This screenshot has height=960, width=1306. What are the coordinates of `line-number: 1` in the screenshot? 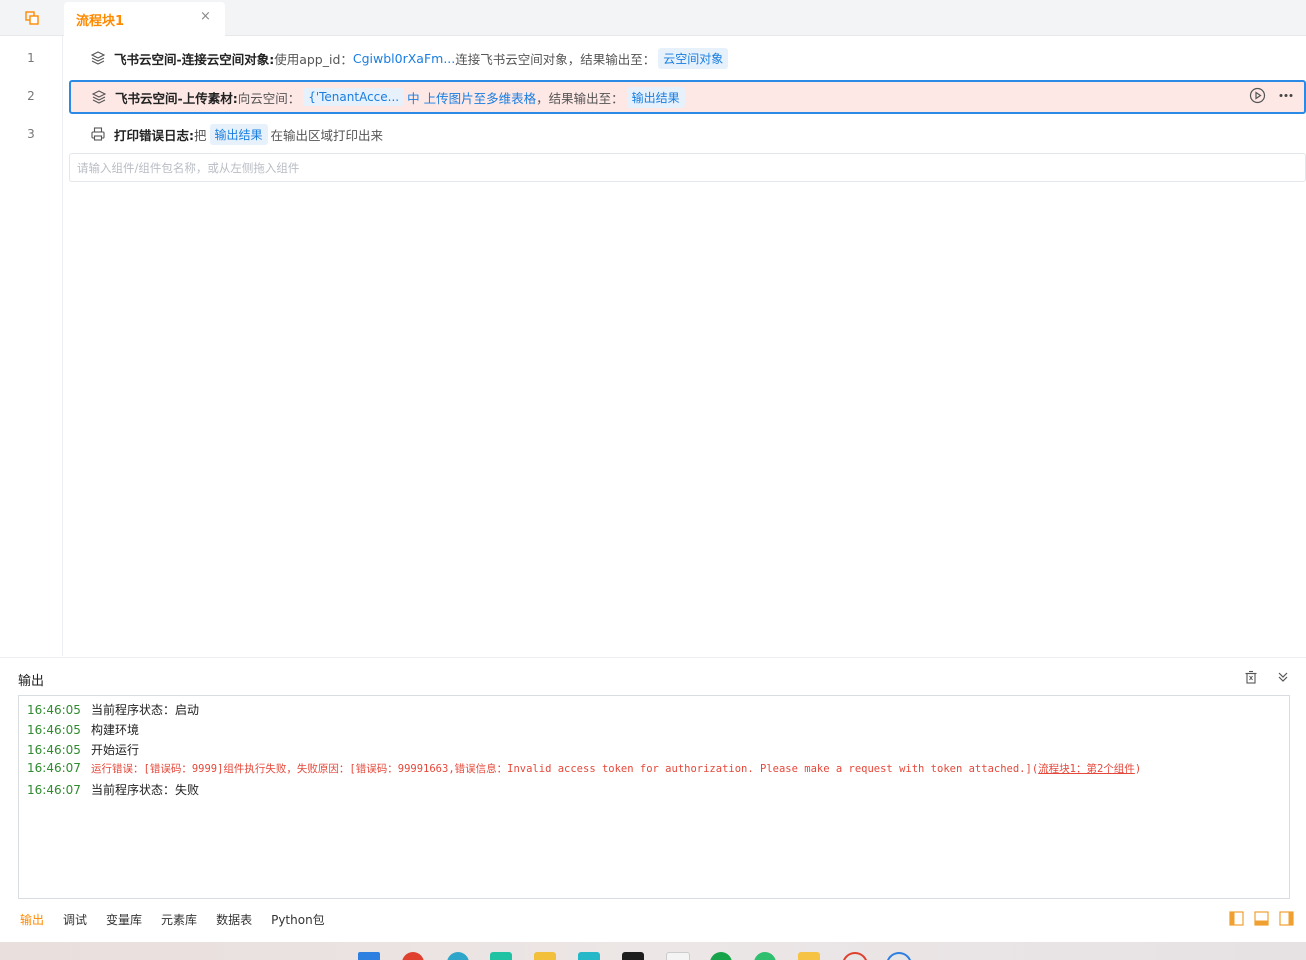 It's located at (31, 58).